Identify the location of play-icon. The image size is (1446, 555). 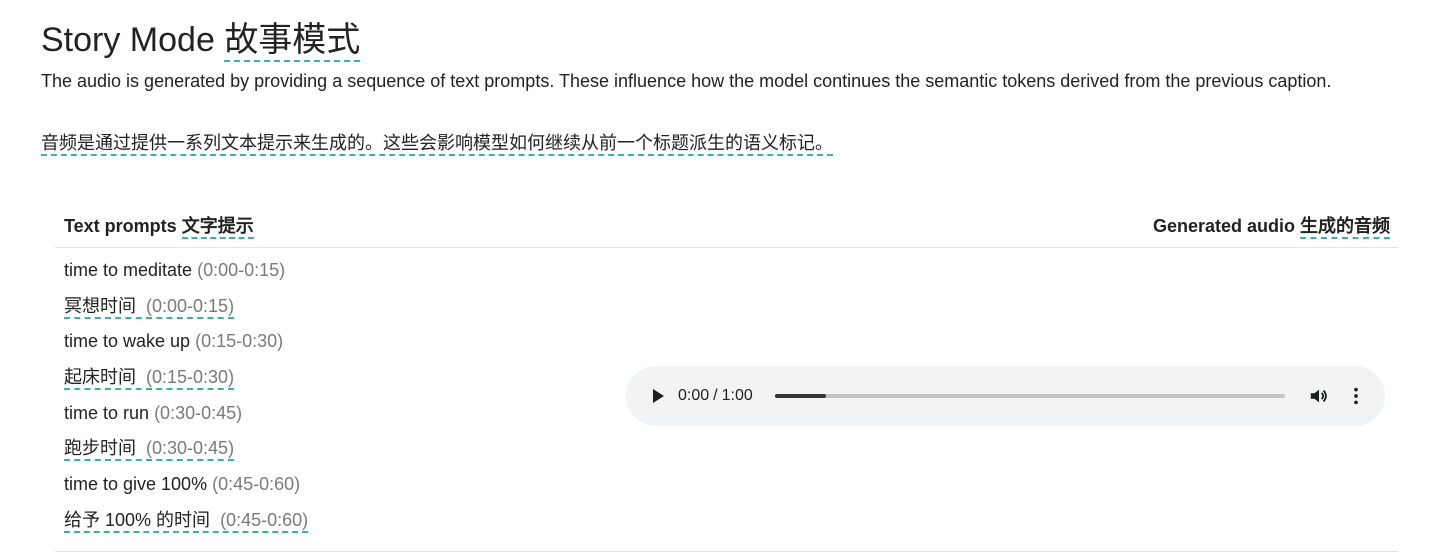
(658, 396).